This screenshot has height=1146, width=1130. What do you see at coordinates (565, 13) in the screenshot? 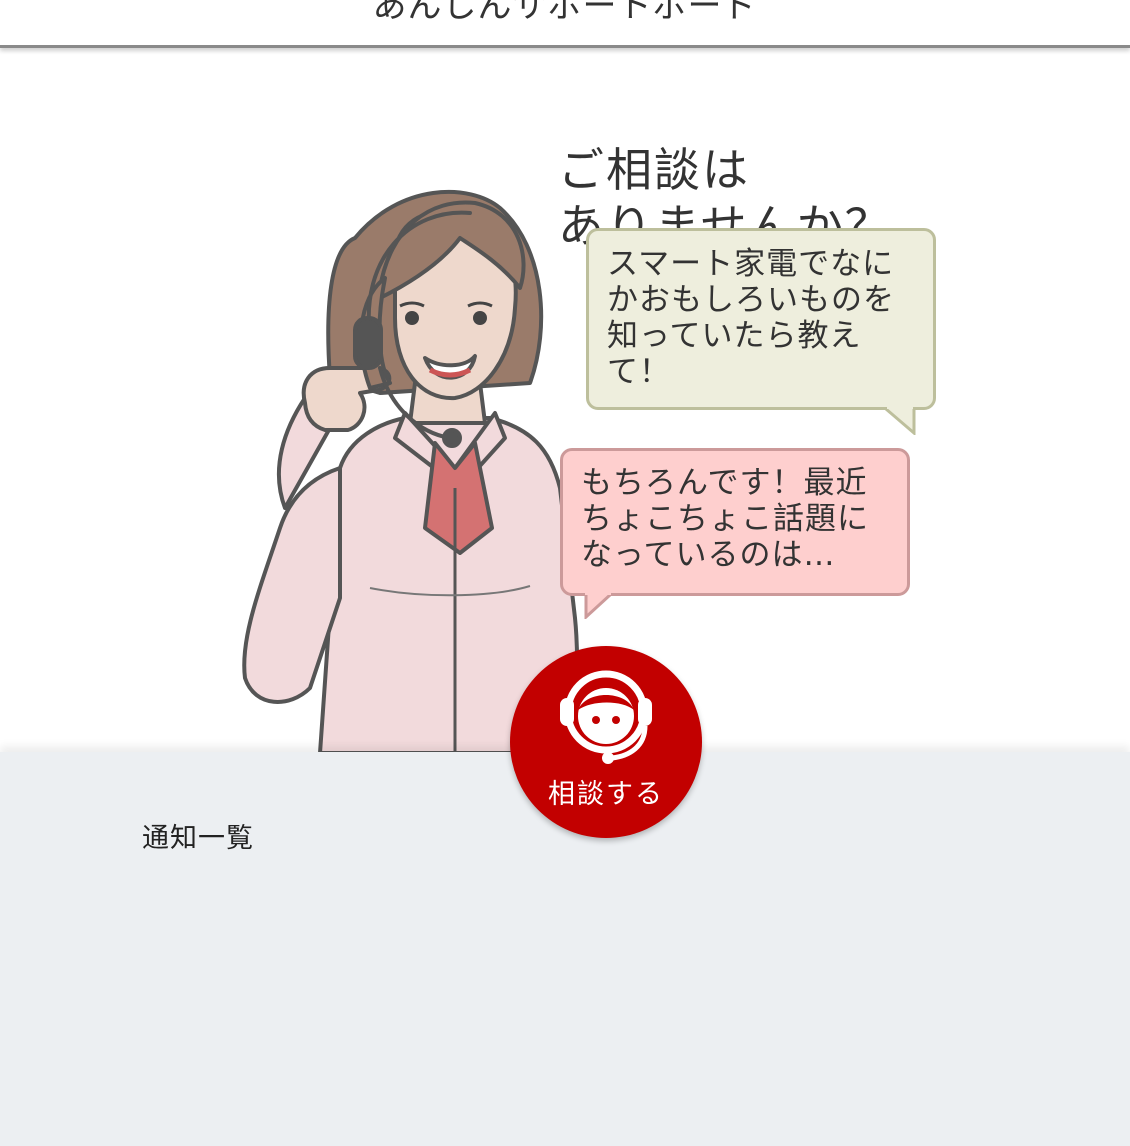
I see `app-title: あんしんサポートボード` at bounding box center [565, 13].